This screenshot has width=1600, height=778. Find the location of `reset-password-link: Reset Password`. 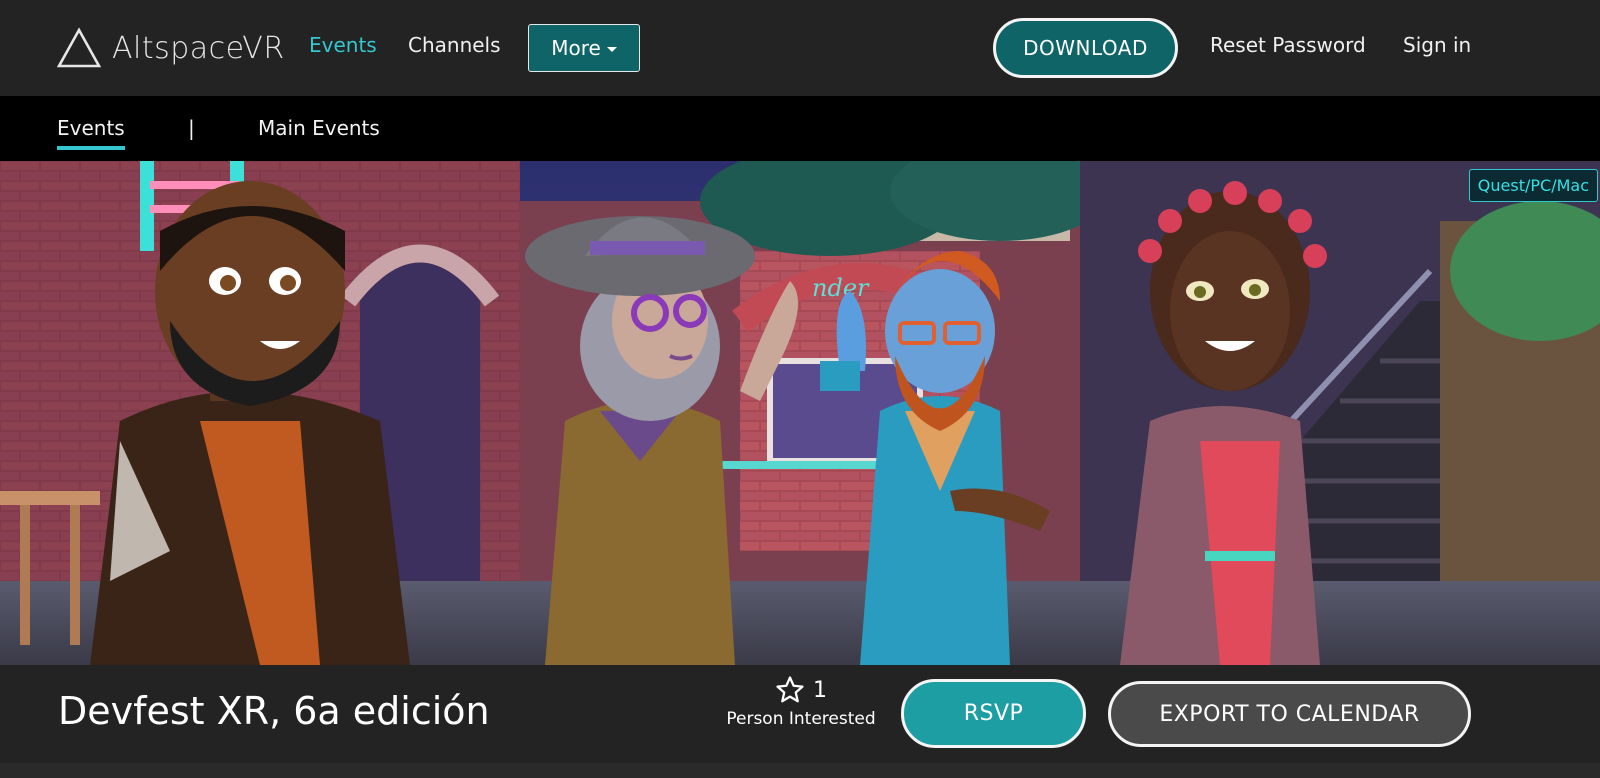

reset-password-link: Reset Password is located at coordinates (1288, 45).